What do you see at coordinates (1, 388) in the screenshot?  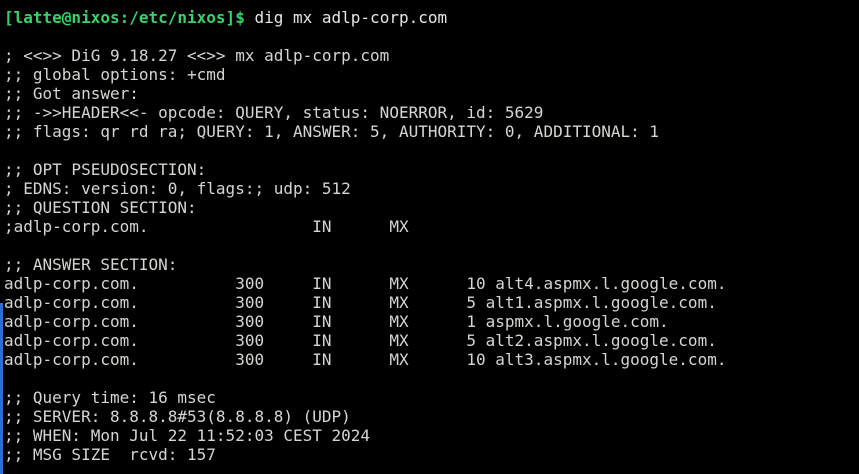 I see `scroll-indicator` at bounding box center [1, 388].